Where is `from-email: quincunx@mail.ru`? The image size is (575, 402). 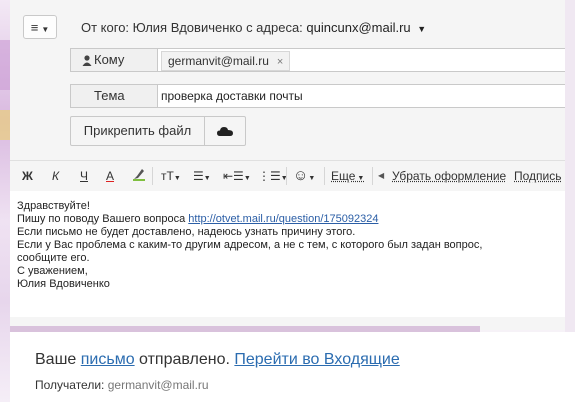 from-email: quincunx@mail.ru is located at coordinates (358, 27).